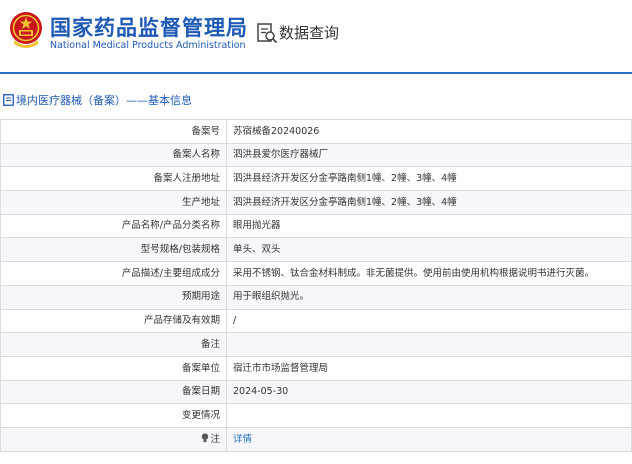 The image size is (632, 464). Describe the element at coordinates (429, 439) in the screenshot. I see `note-value-cell: 详情` at that location.